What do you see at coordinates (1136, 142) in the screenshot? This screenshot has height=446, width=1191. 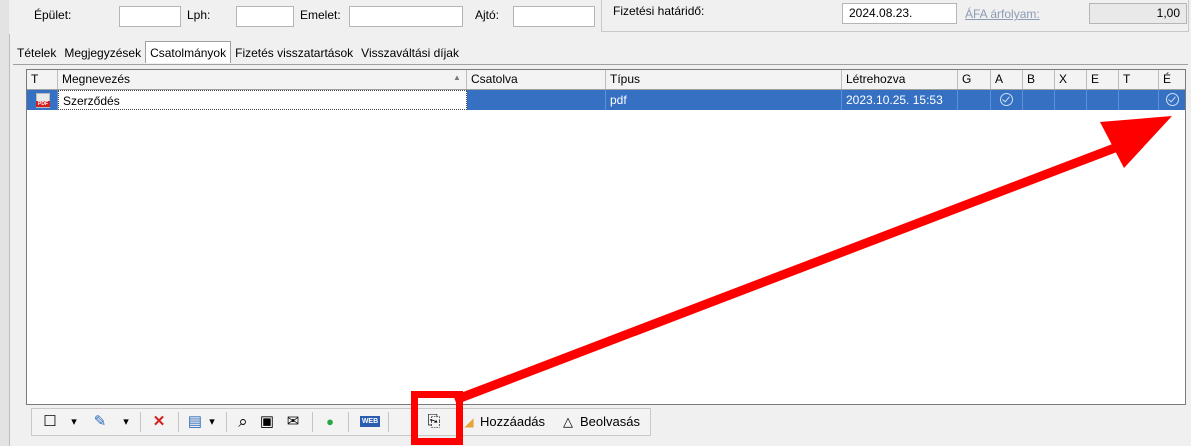 I see `annotation-arrow-head` at bounding box center [1136, 142].